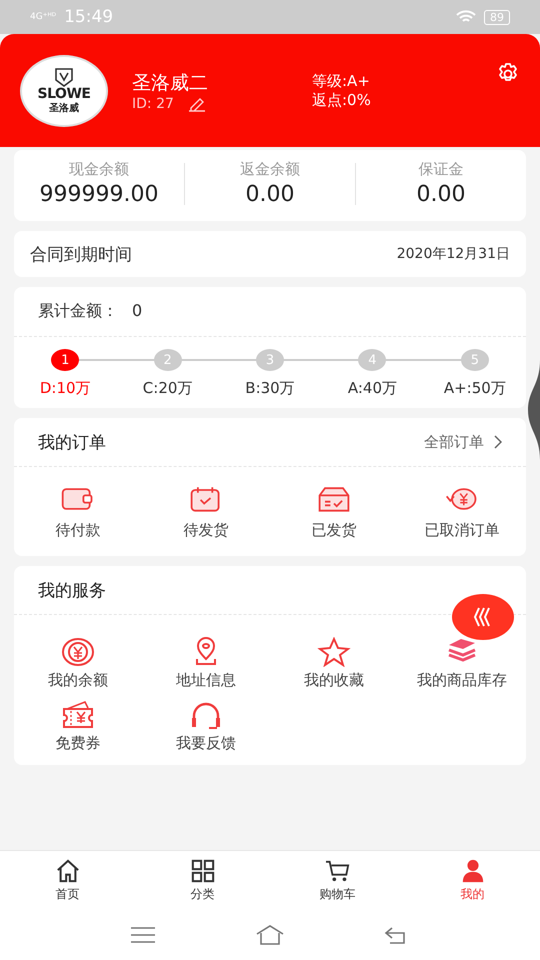  Describe the element at coordinates (65, 360) in the screenshot. I see `step-dot: 1` at that location.